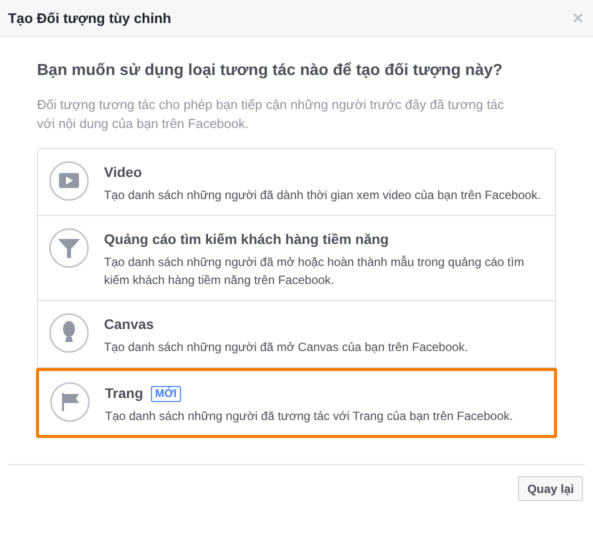 The image size is (593, 534). I want to click on option-item: Quảng cáo tìm kiếm khách hàng tiềm năng Tạo danh sách những người đã mở hoặc hoàn thành mẫu trong quảng cáo tìm kiếm khách hàng tiềm năng trên Facebook., so click(296, 258).